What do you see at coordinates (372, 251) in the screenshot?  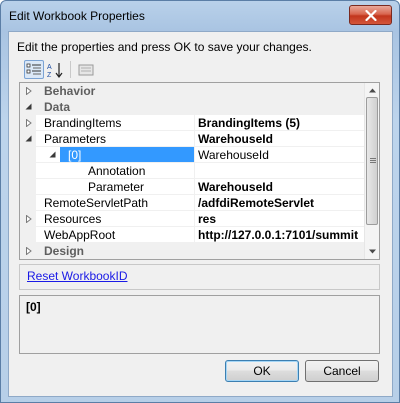 I see `scroll-down-icon` at bounding box center [372, 251].